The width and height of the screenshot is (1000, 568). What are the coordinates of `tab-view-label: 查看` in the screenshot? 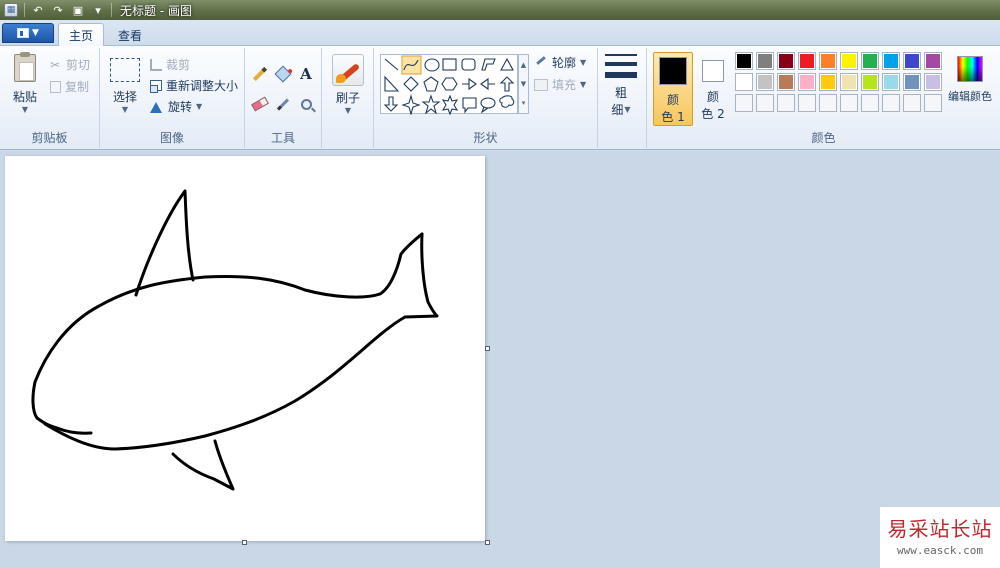 It's located at (130, 35).